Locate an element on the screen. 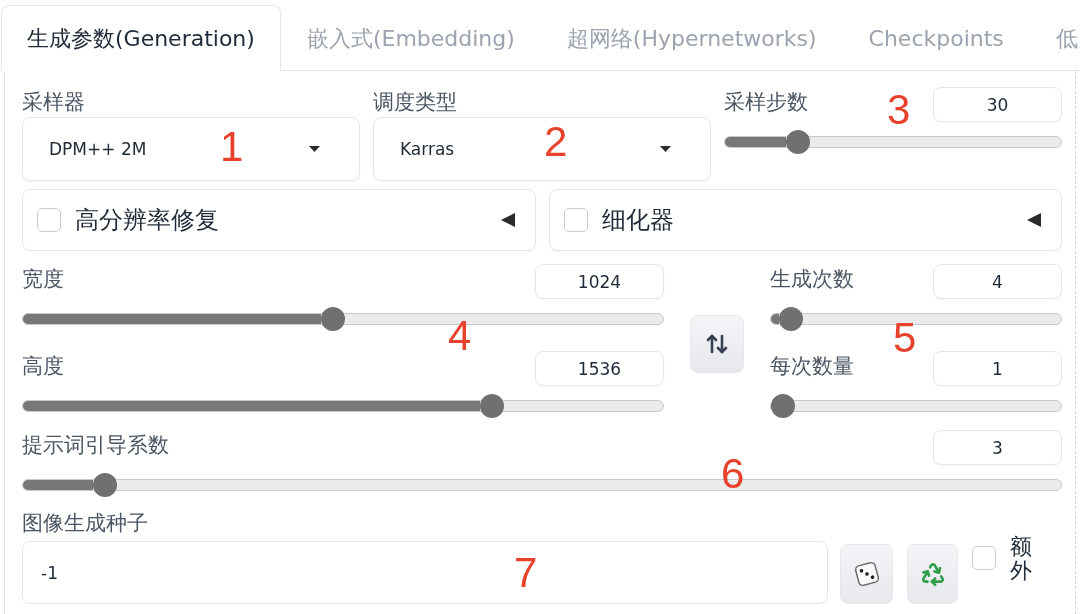 The image size is (1080, 614). extra-label: 额外 is located at coordinates (1021, 559).